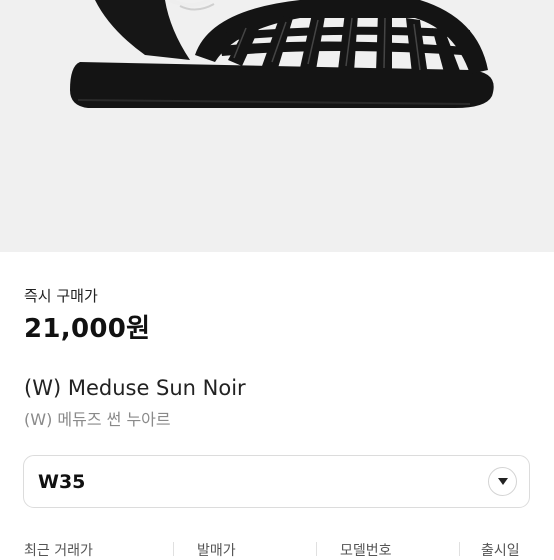 The height and width of the screenshot is (560, 554). Describe the element at coordinates (500, 551) in the screenshot. I see `meta-release-date-label: 출시일` at that location.